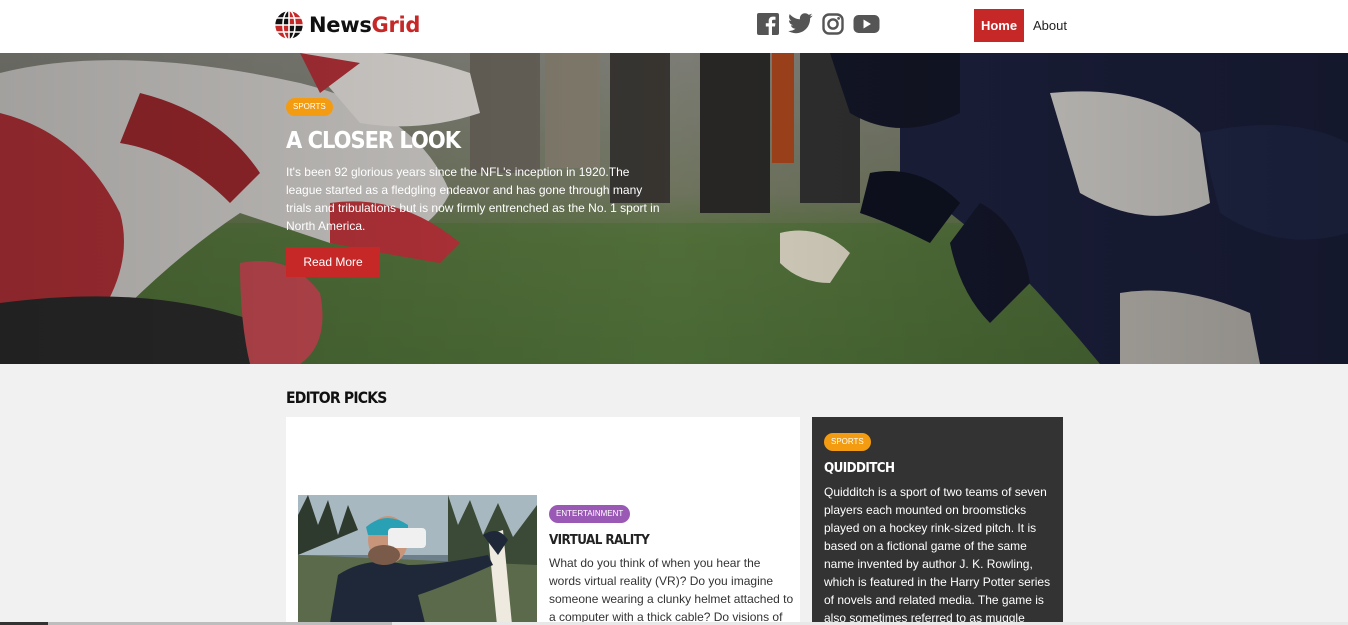 This screenshot has width=1348, height=625. I want to click on main-nav: Home About, so click(1020, 25).